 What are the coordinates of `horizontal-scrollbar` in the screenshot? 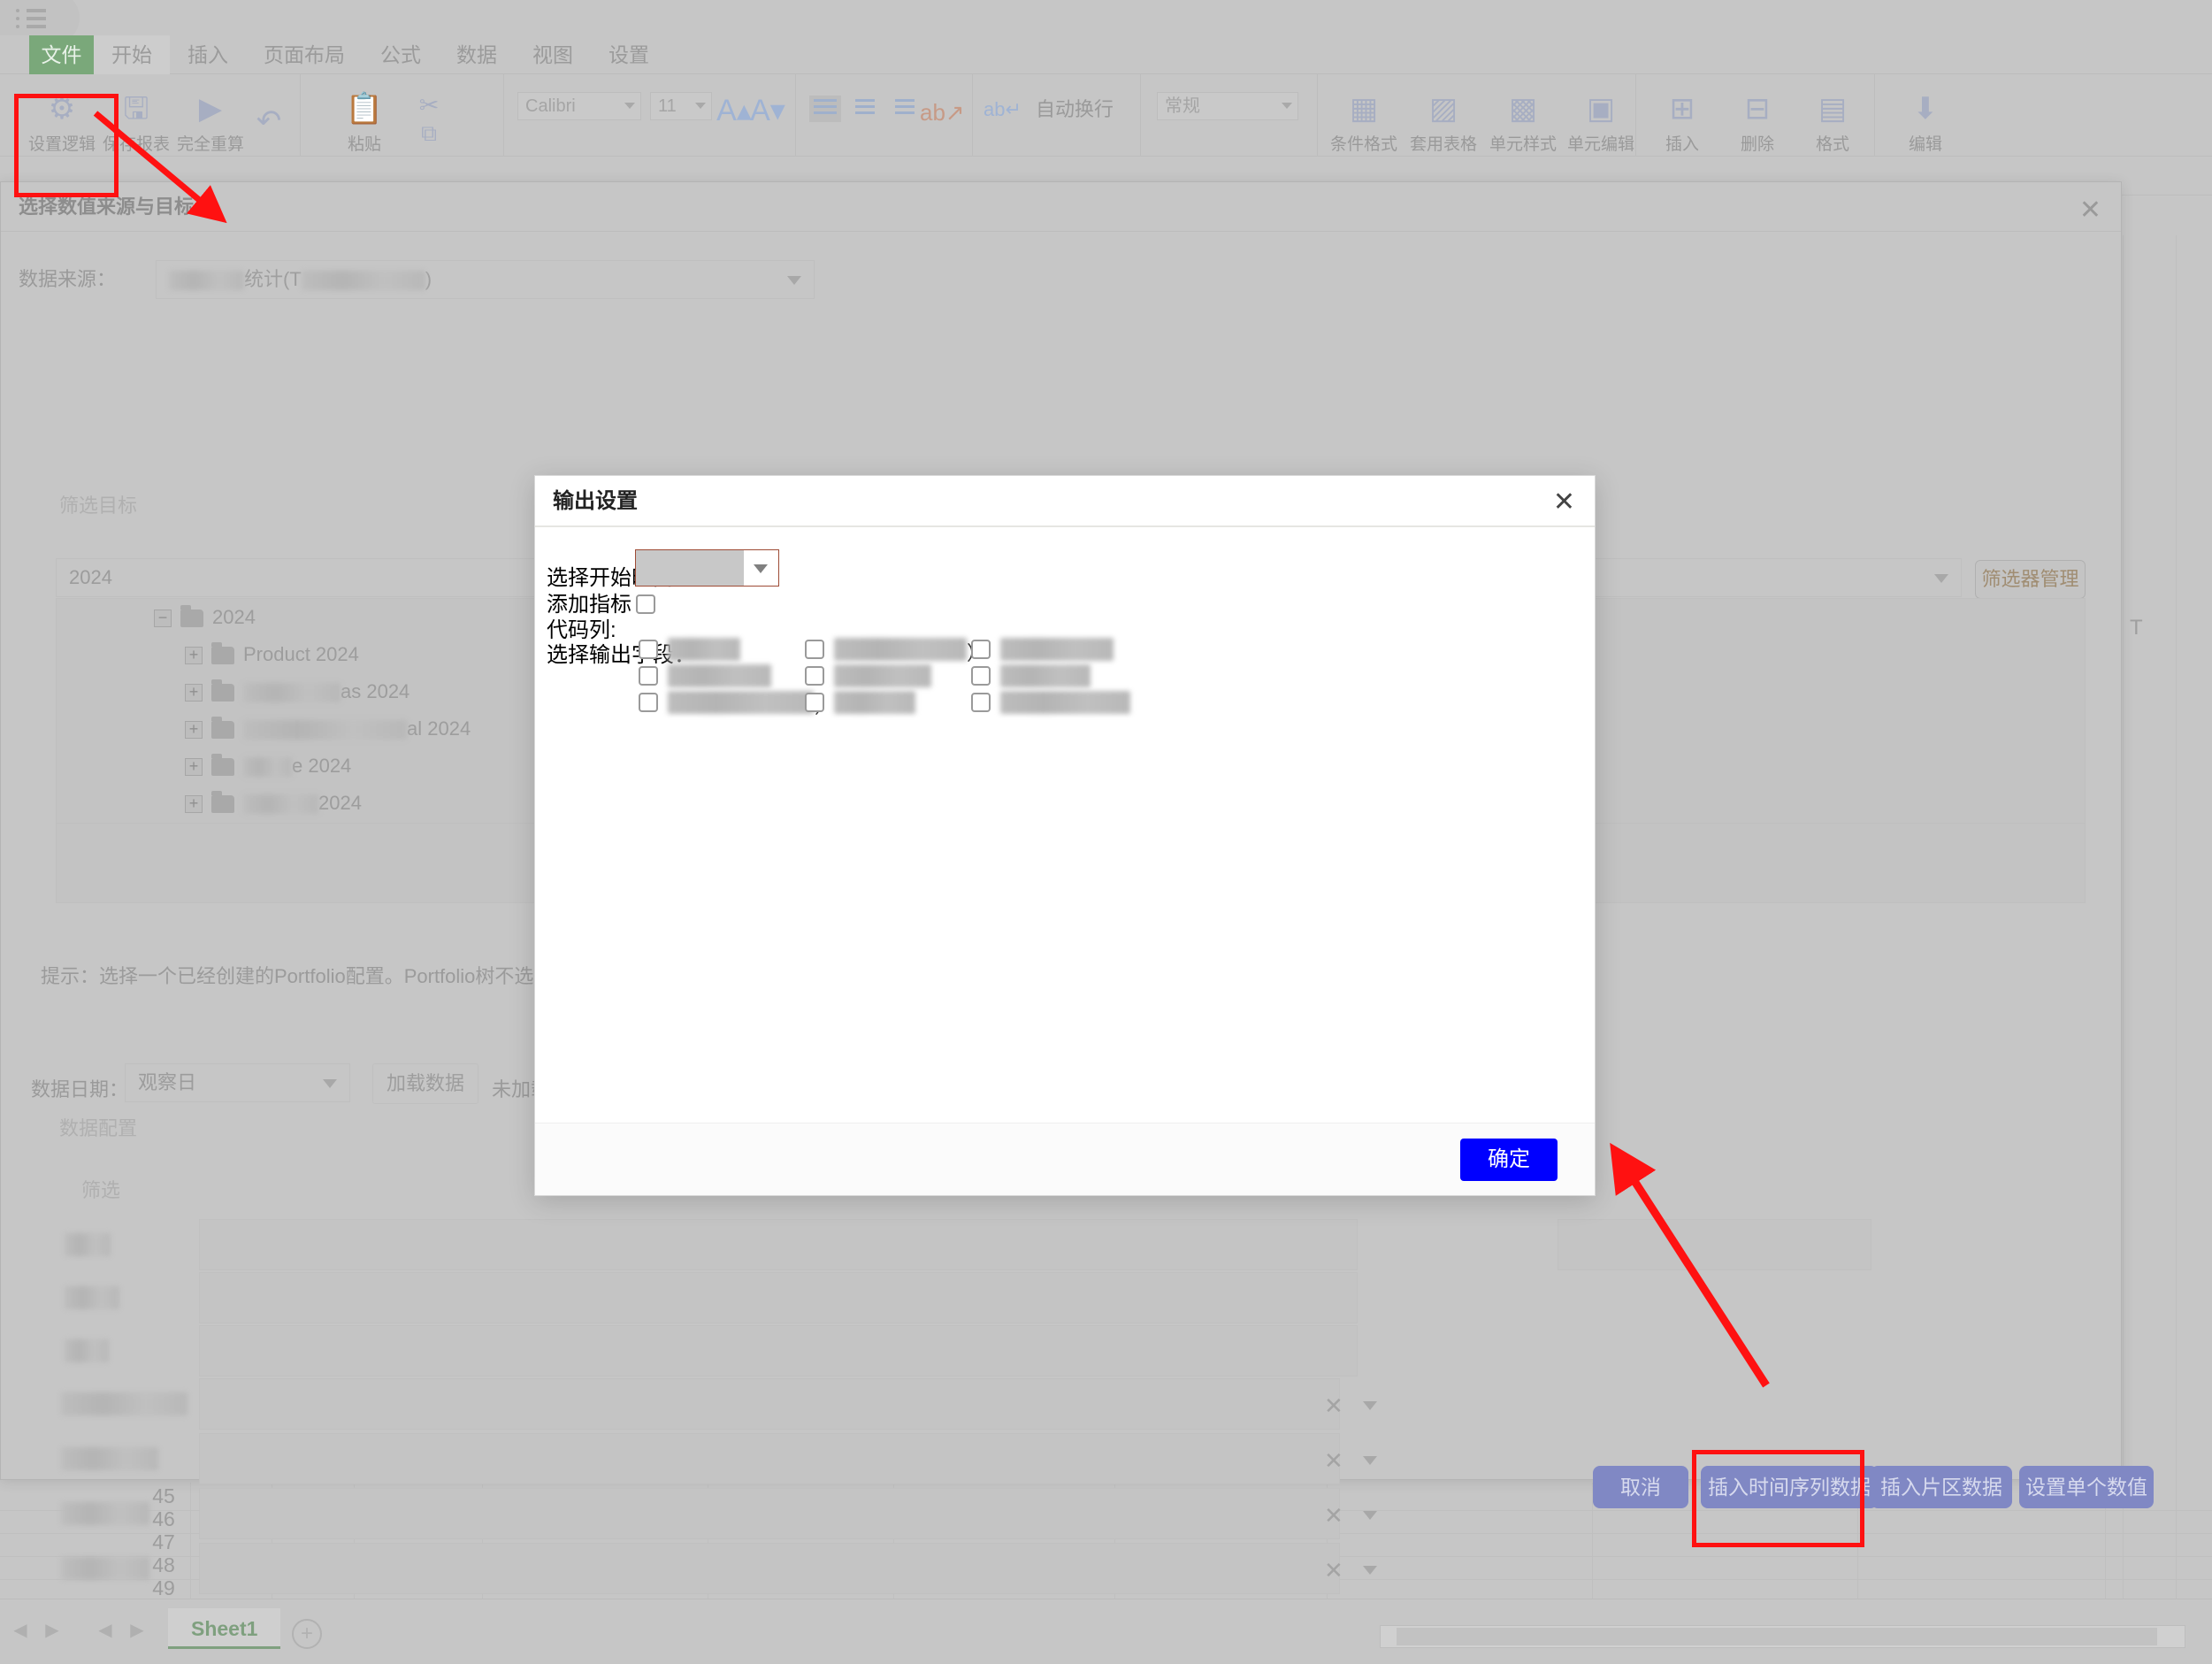 It's located at (1782, 1636).